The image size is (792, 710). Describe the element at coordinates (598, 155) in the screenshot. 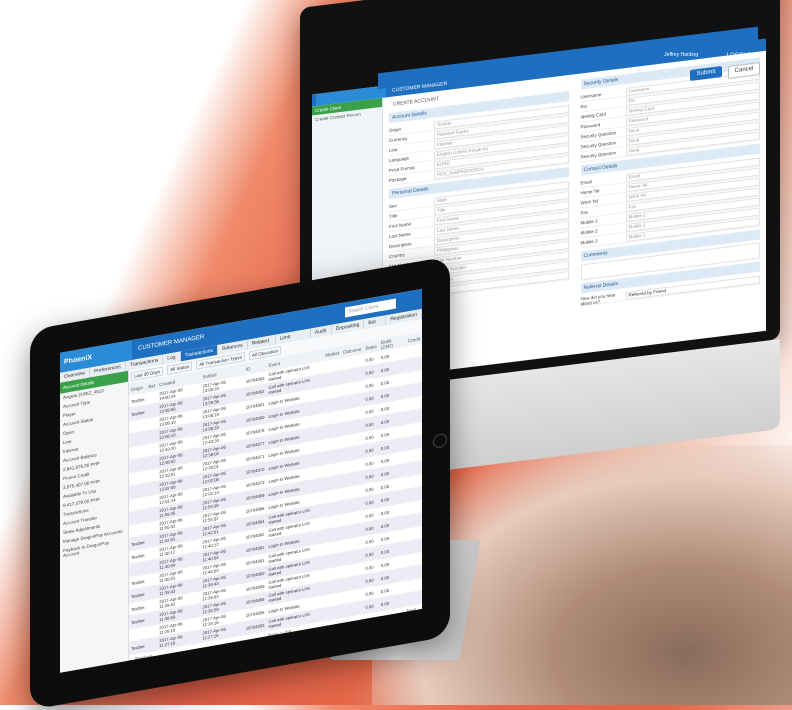

I see `field-label: Security Question` at that location.